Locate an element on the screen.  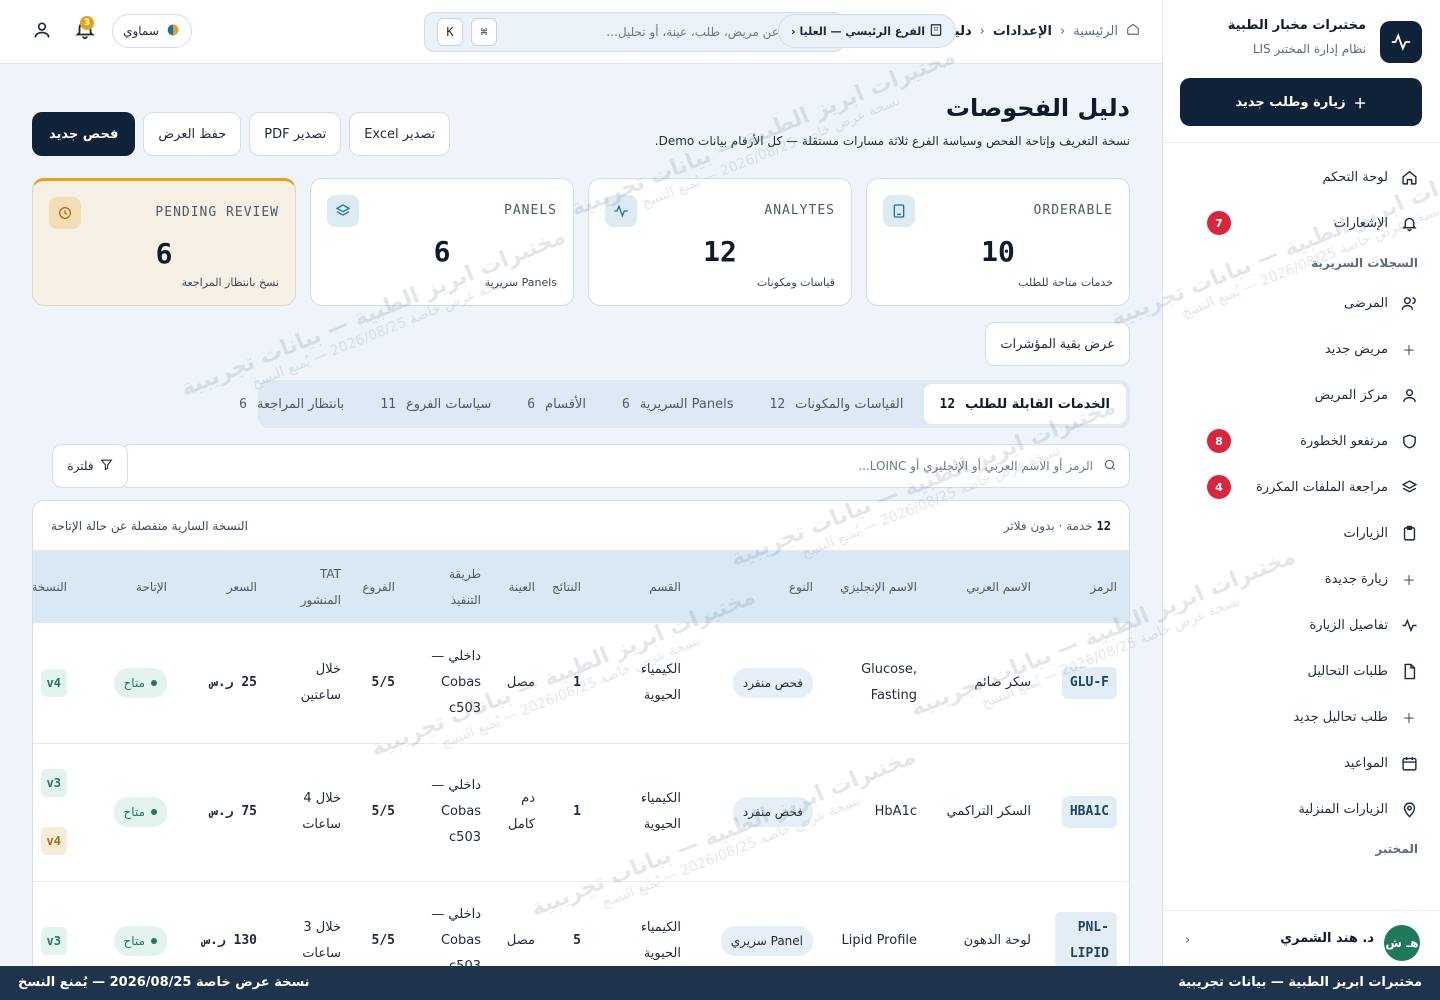
sidebar-item-home-visits: الزيارات المنزلية is located at coordinates (1301, 809).